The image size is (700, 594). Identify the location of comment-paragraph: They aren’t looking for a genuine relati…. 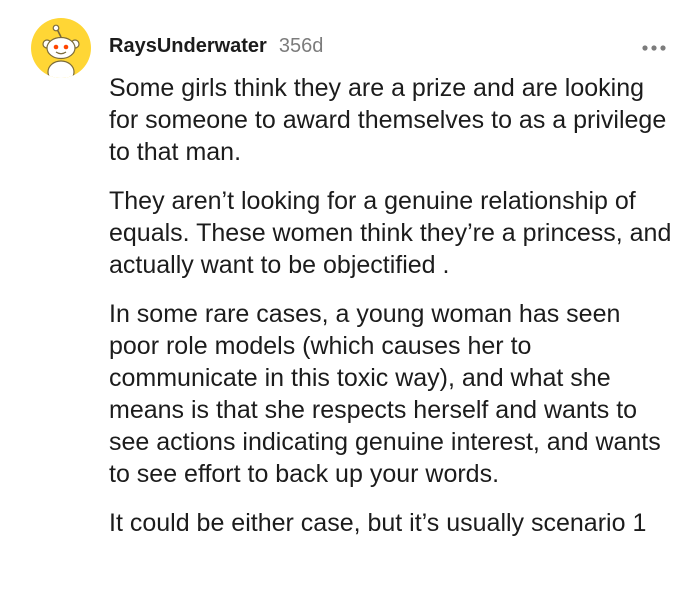
(390, 233).